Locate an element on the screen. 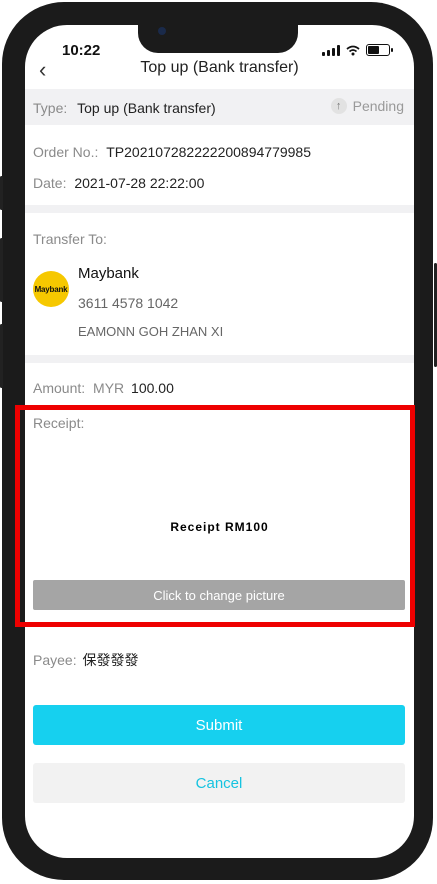  nav-bar: ‹ Top up (Bank transfer) is located at coordinates (219, 70).